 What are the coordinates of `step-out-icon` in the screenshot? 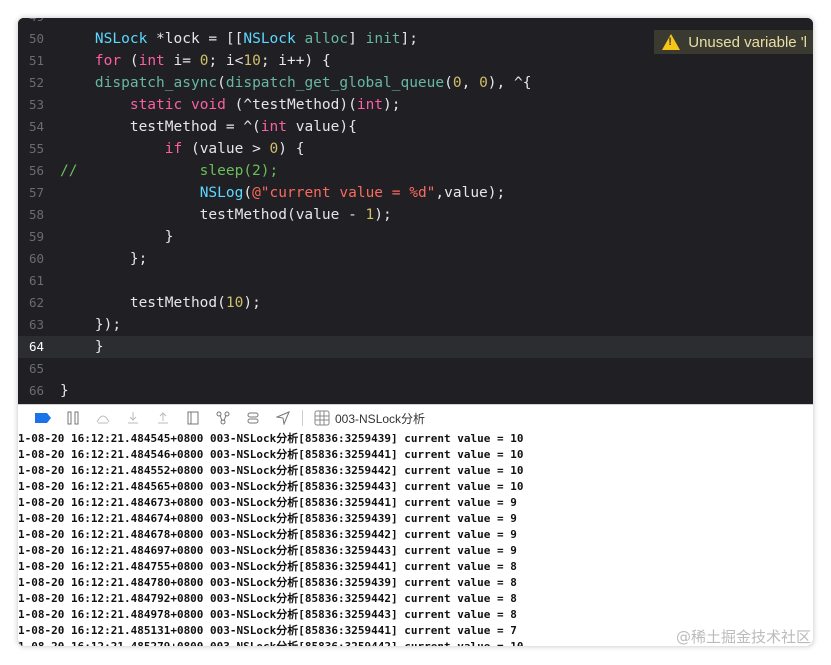 It's located at (163, 418).